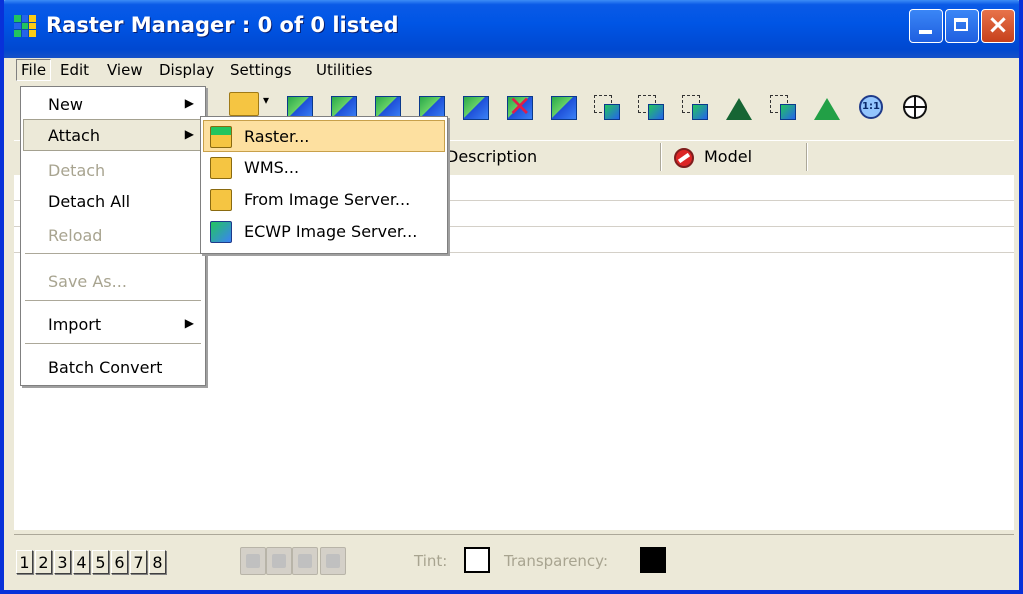 The height and width of the screenshot is (594, 1023). Describe the element at coordinates (77, 170) in the screenshot. I see `menu-item-detach: Detach` at that location.